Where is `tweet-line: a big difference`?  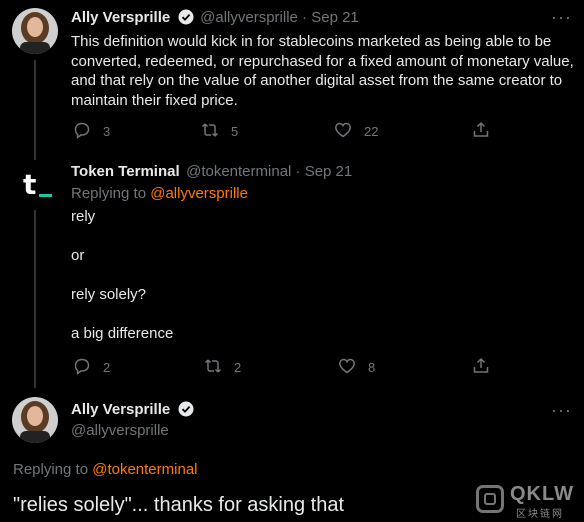
tweet-line: a big difference is located at coordinates (122, 333).